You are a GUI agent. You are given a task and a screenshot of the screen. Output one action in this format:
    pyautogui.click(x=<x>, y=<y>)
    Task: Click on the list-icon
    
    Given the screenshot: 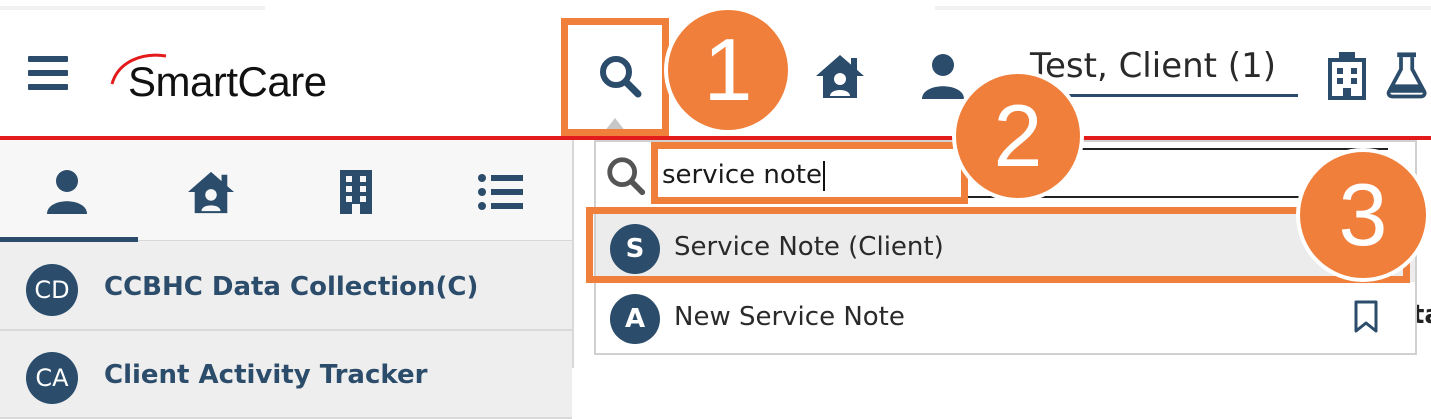 What is the action you would take?
    pyautogui.click(x=501, y=192)
    